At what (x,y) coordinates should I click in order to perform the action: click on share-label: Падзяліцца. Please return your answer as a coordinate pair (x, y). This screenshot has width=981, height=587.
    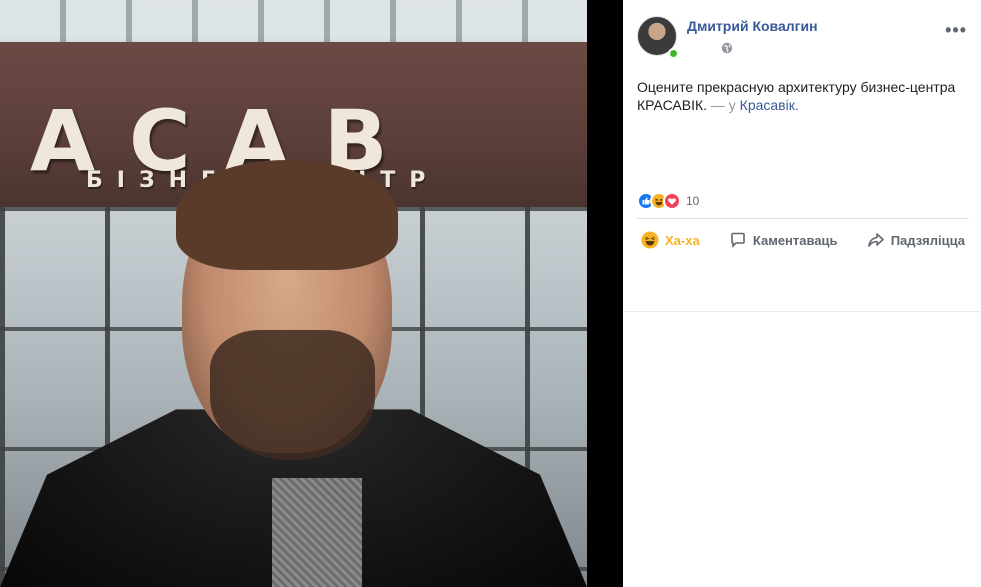
    Looking at the image, I should click on (927, 240).